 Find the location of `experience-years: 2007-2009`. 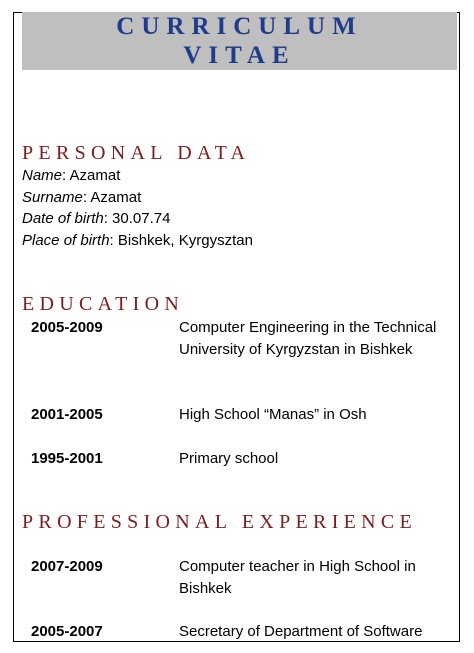

experience-years: 2007-2009 is located at coordinates (67, 566).